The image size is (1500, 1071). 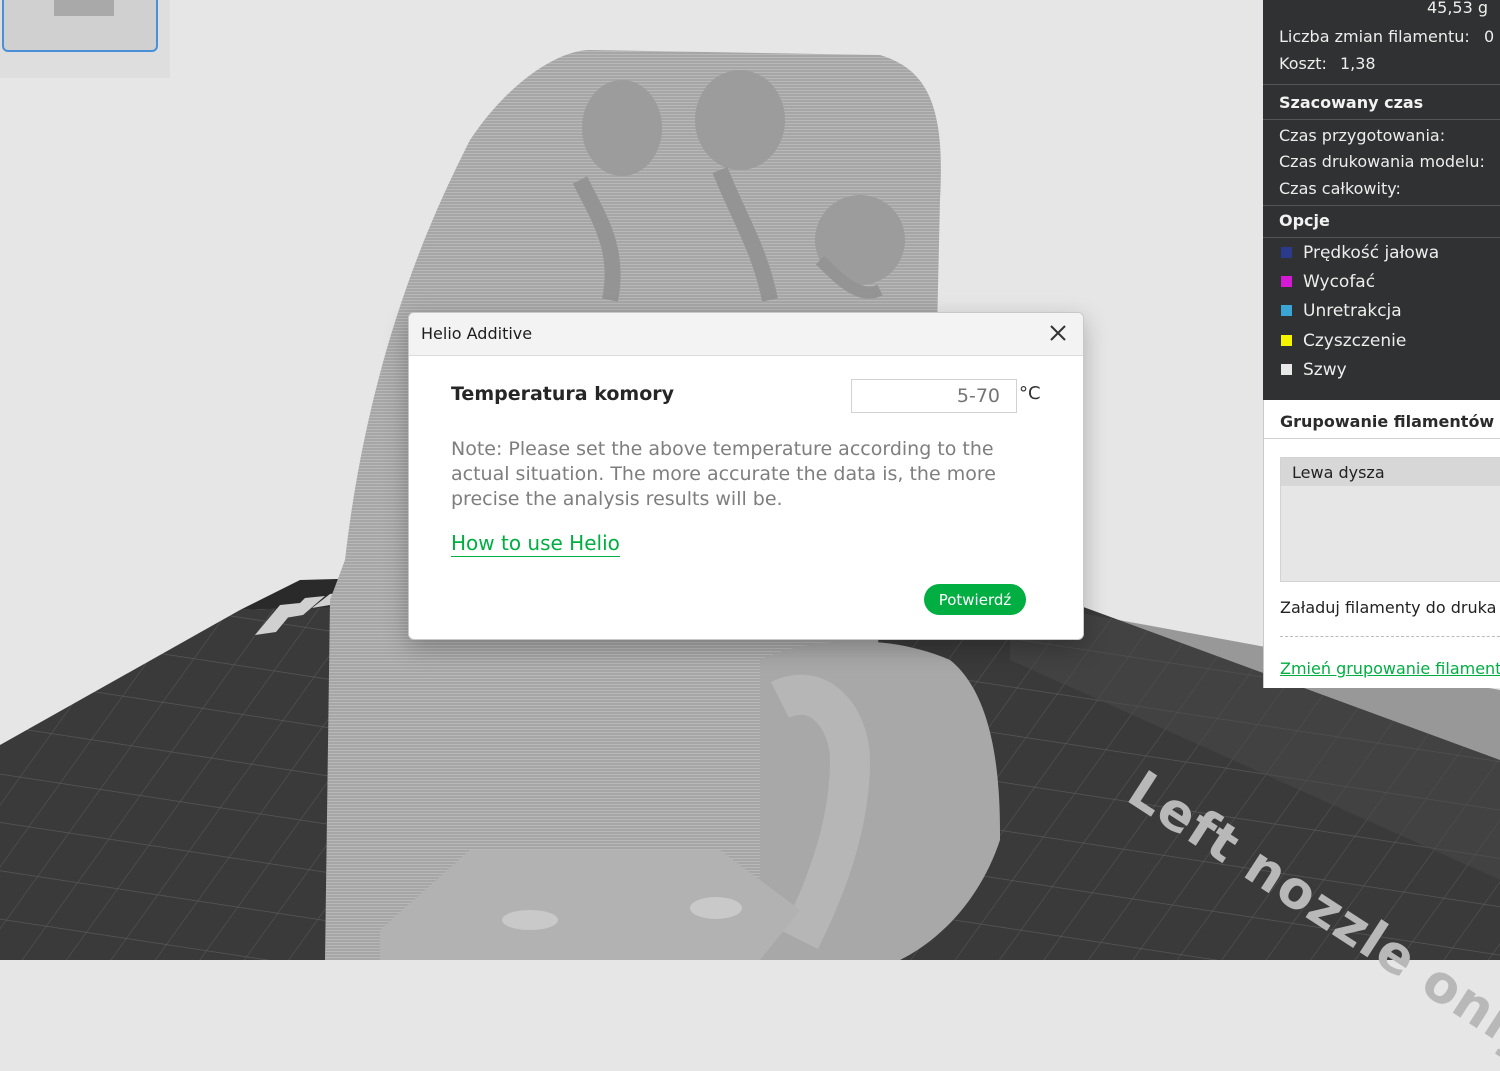 I want to click on legend-item-retract: Wycofać, so click(x=1328, y=282).